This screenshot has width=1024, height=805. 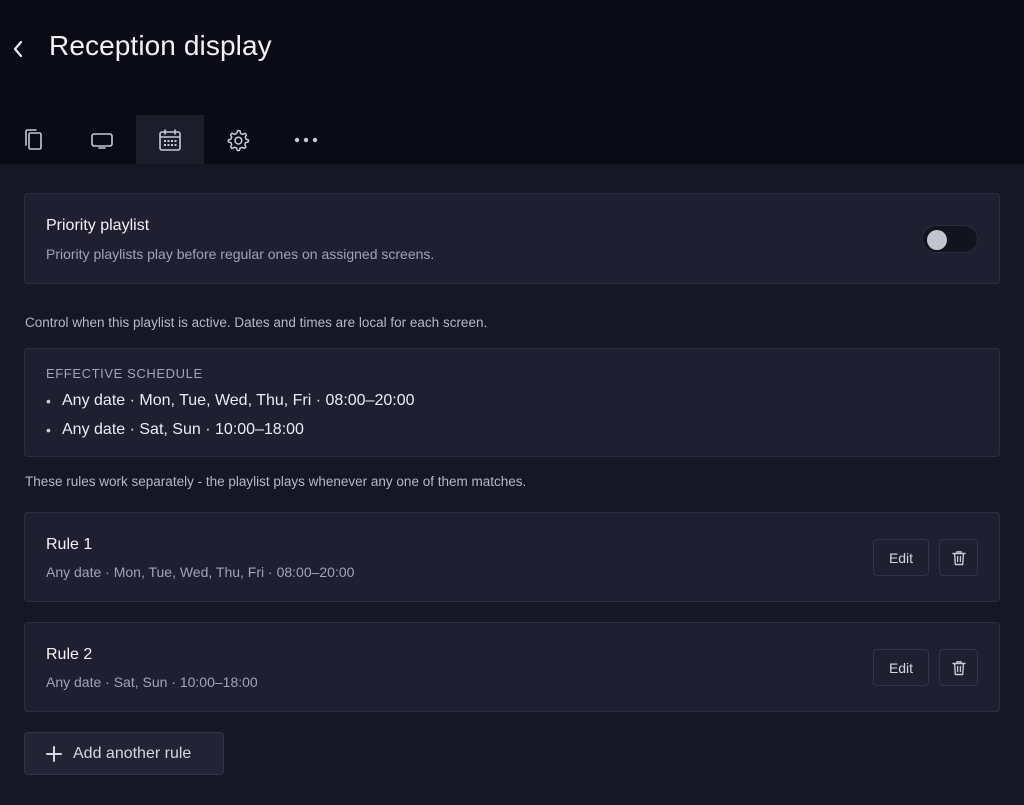 I want to click on display-icon, so click(x=102, y=140).